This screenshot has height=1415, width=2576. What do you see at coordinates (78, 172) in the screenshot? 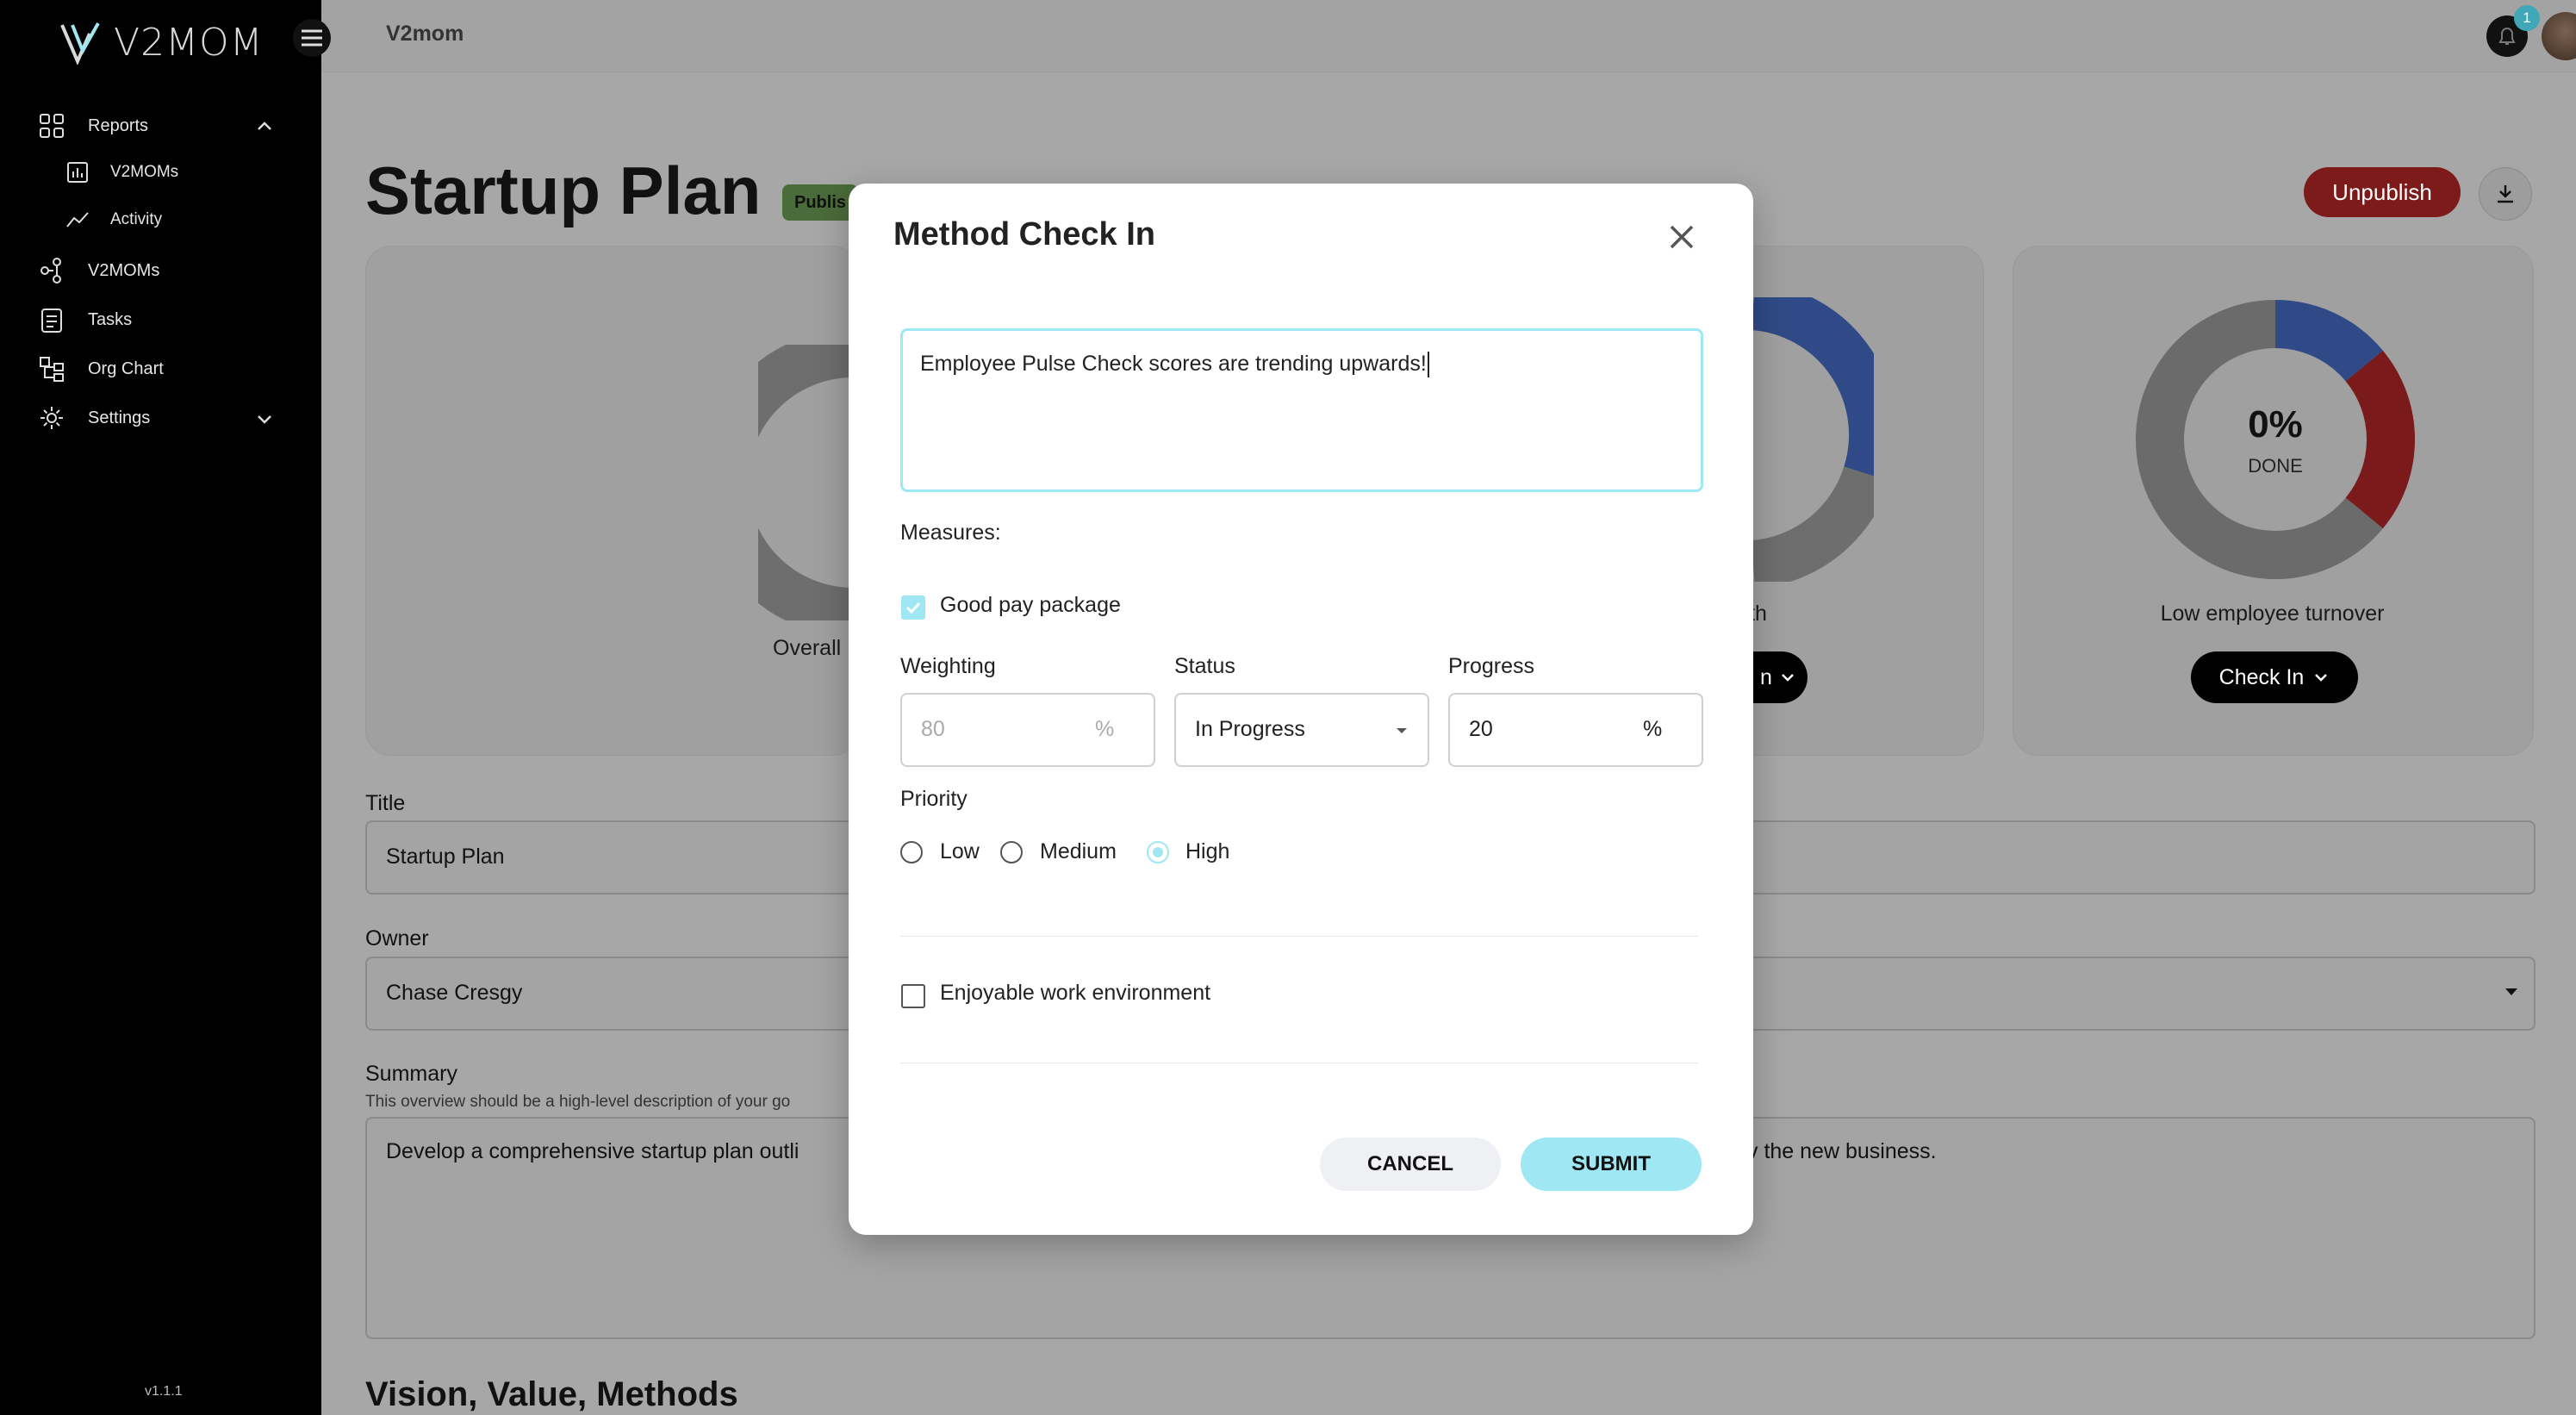
I see `bar-chart-icon` at bounding box center [78, 172].